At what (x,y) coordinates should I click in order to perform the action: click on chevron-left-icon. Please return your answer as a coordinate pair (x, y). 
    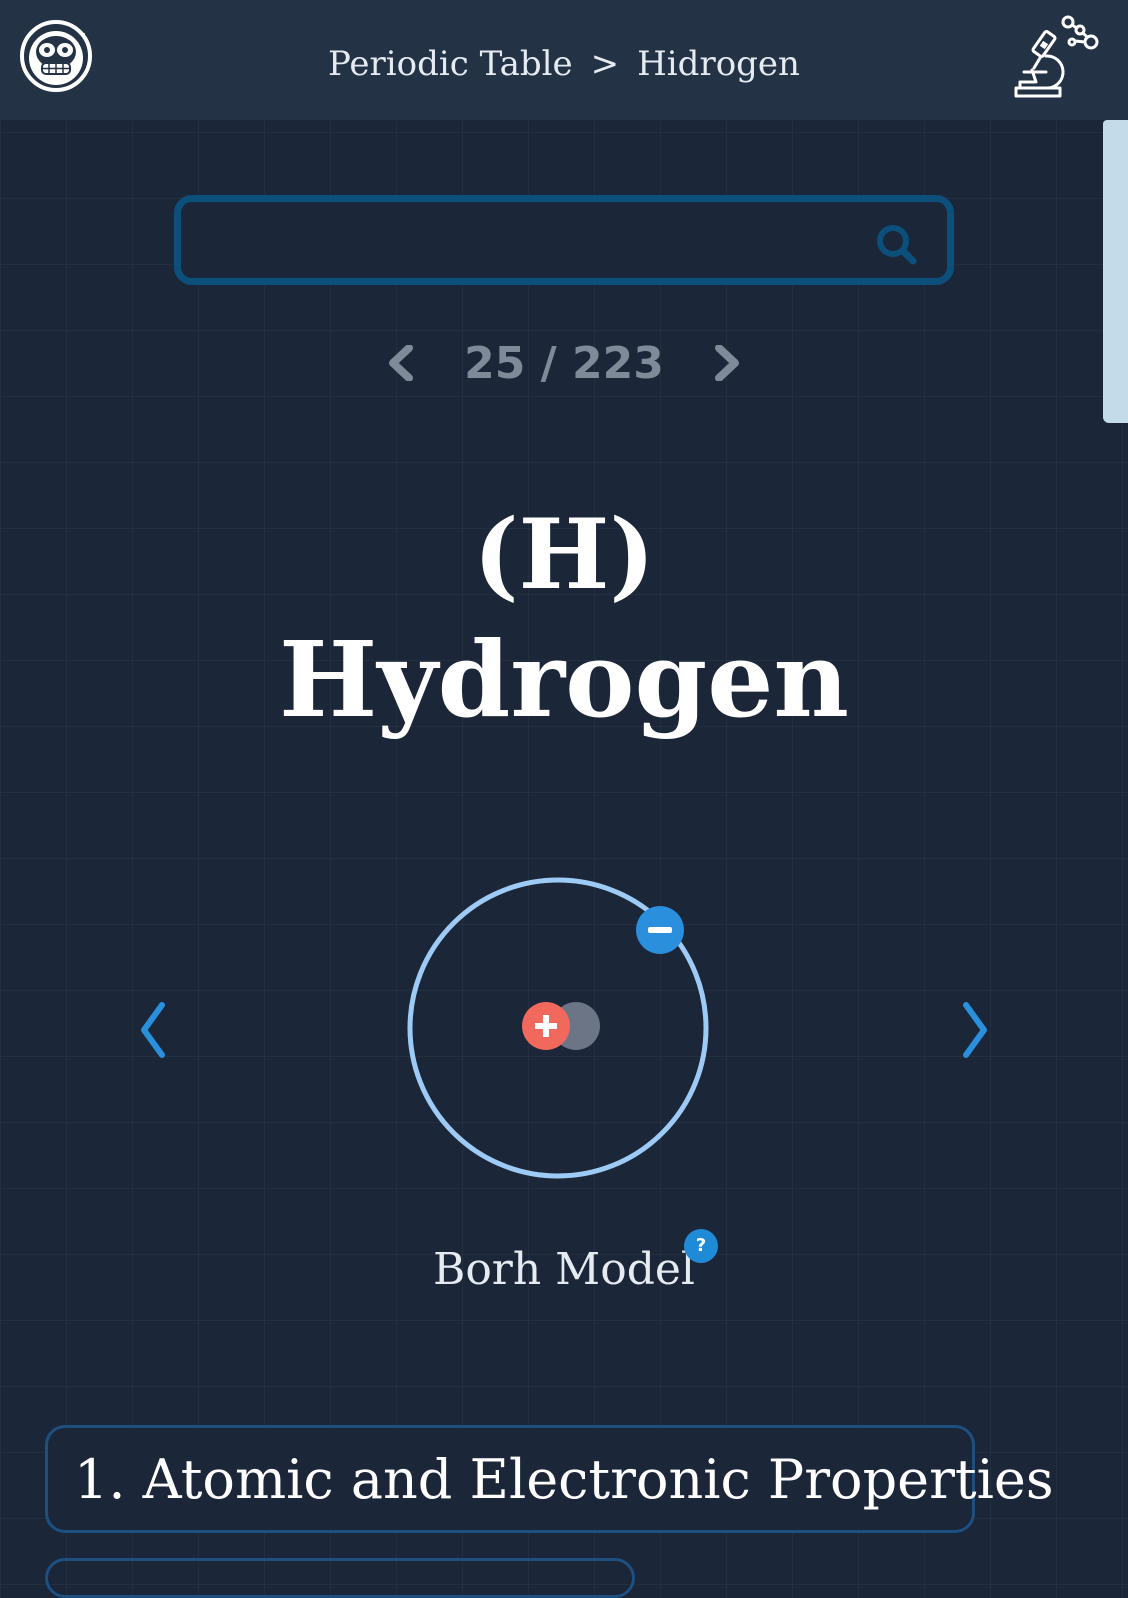
    Looking at the image, I should click on (153, 1030).